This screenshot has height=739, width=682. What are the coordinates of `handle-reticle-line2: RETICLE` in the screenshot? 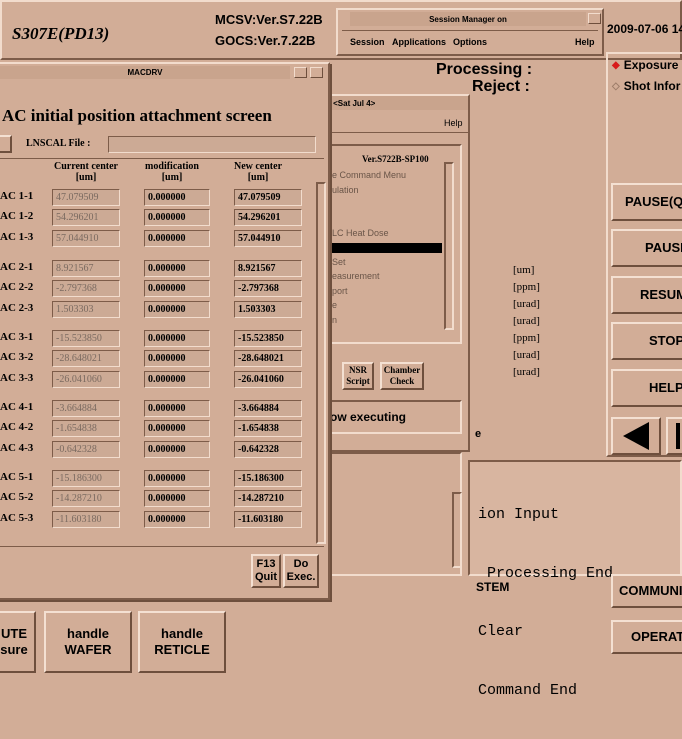 It's located at (182, 649).